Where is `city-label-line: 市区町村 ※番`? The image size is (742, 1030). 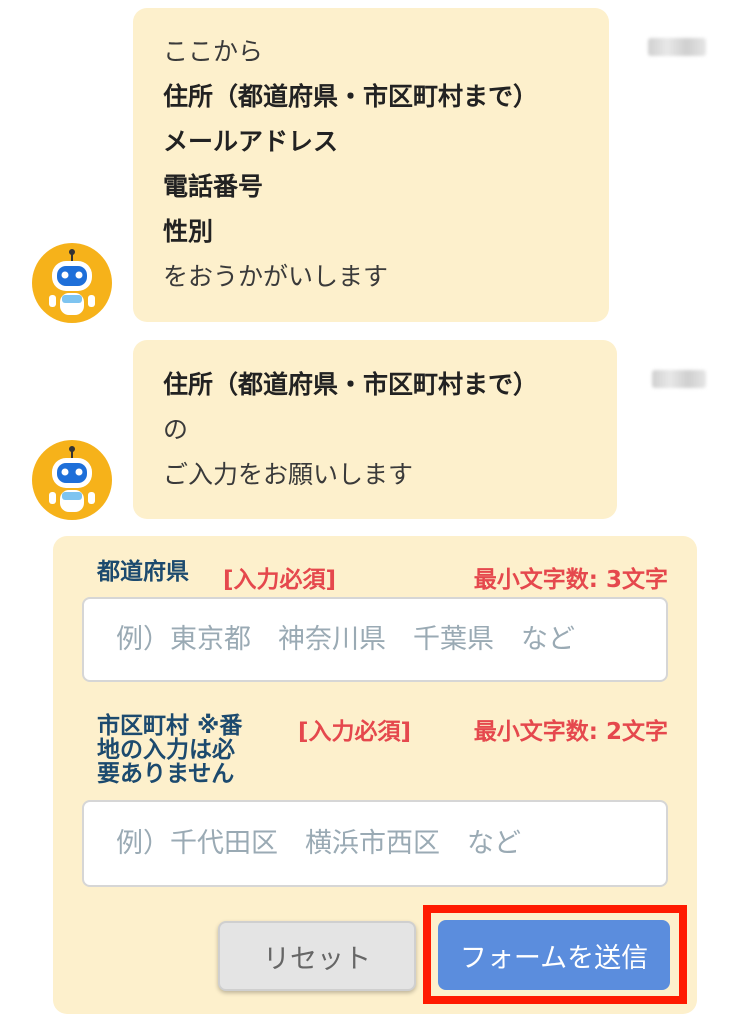
city-label-line: 市区町村 ※番 is located at coordinates (170, 726).